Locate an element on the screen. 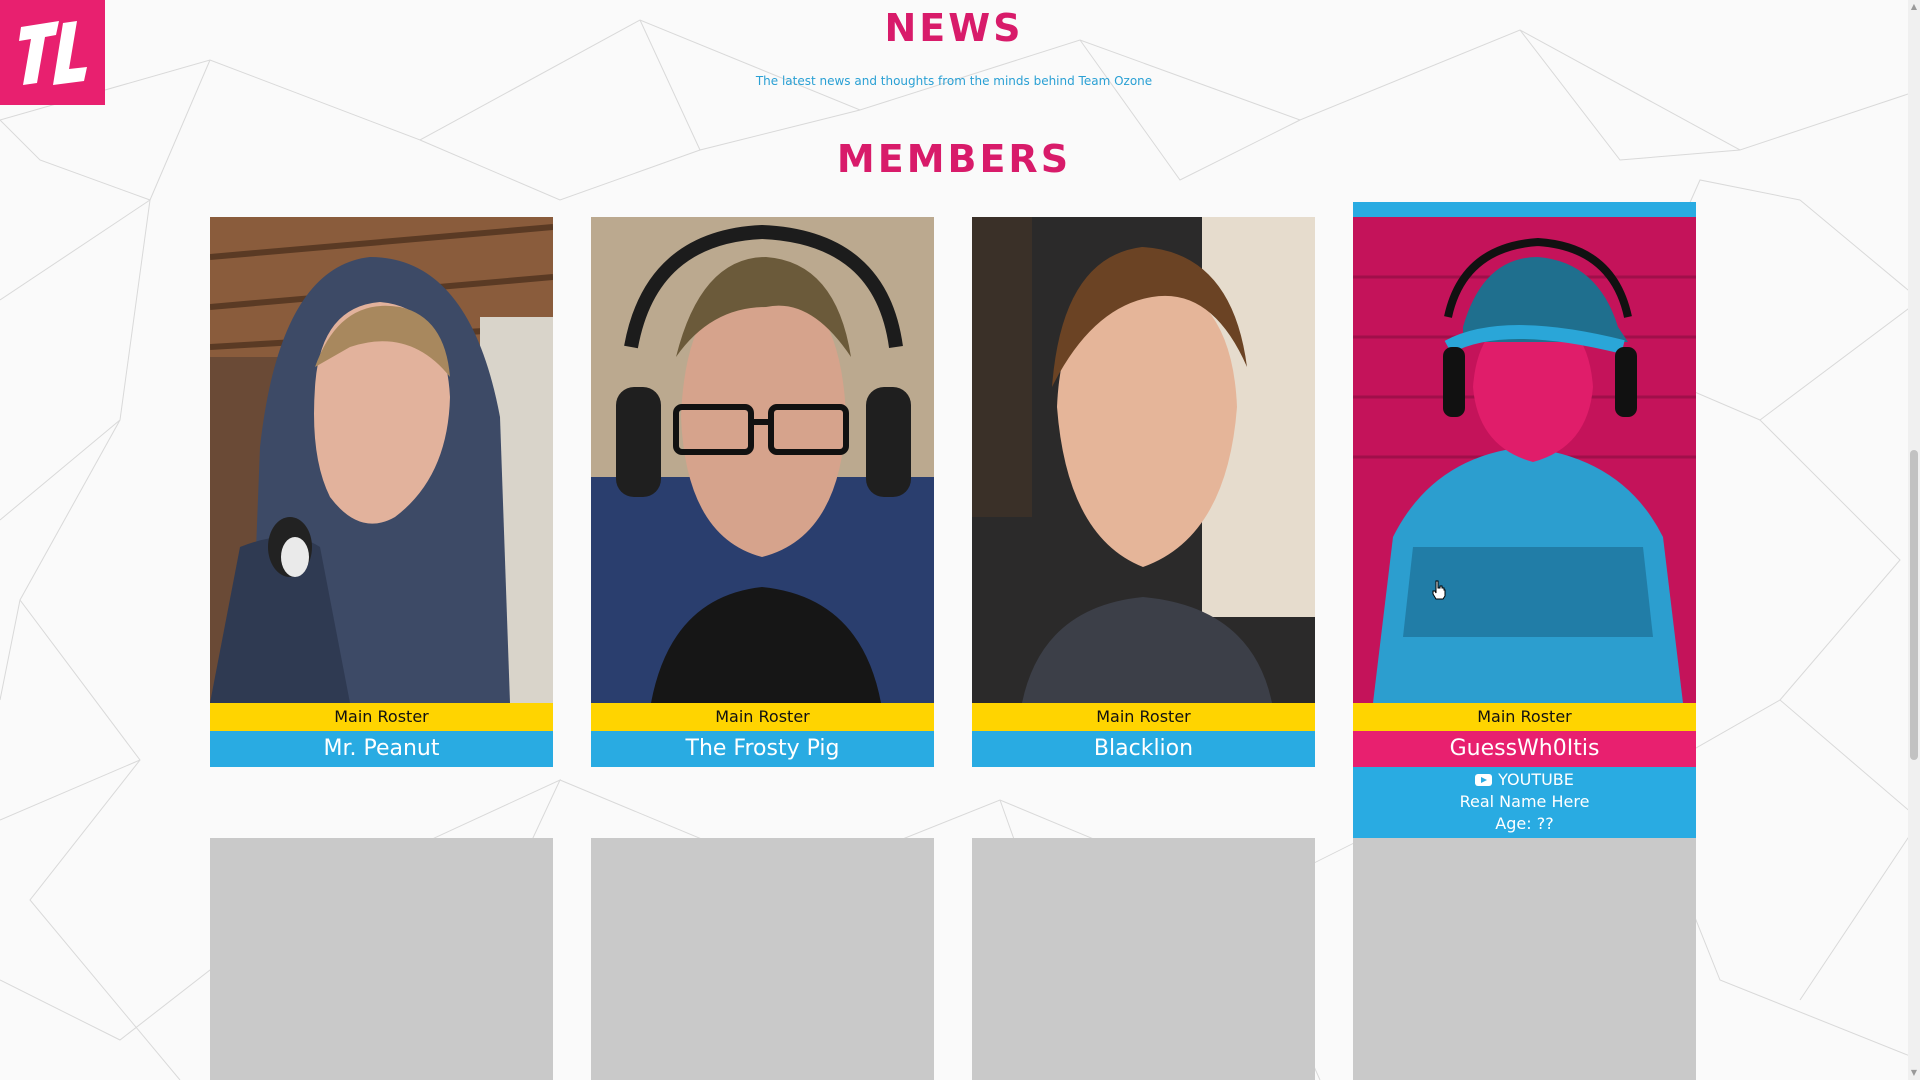  members-title: MEMBERS is located at coordinates (954, 159).